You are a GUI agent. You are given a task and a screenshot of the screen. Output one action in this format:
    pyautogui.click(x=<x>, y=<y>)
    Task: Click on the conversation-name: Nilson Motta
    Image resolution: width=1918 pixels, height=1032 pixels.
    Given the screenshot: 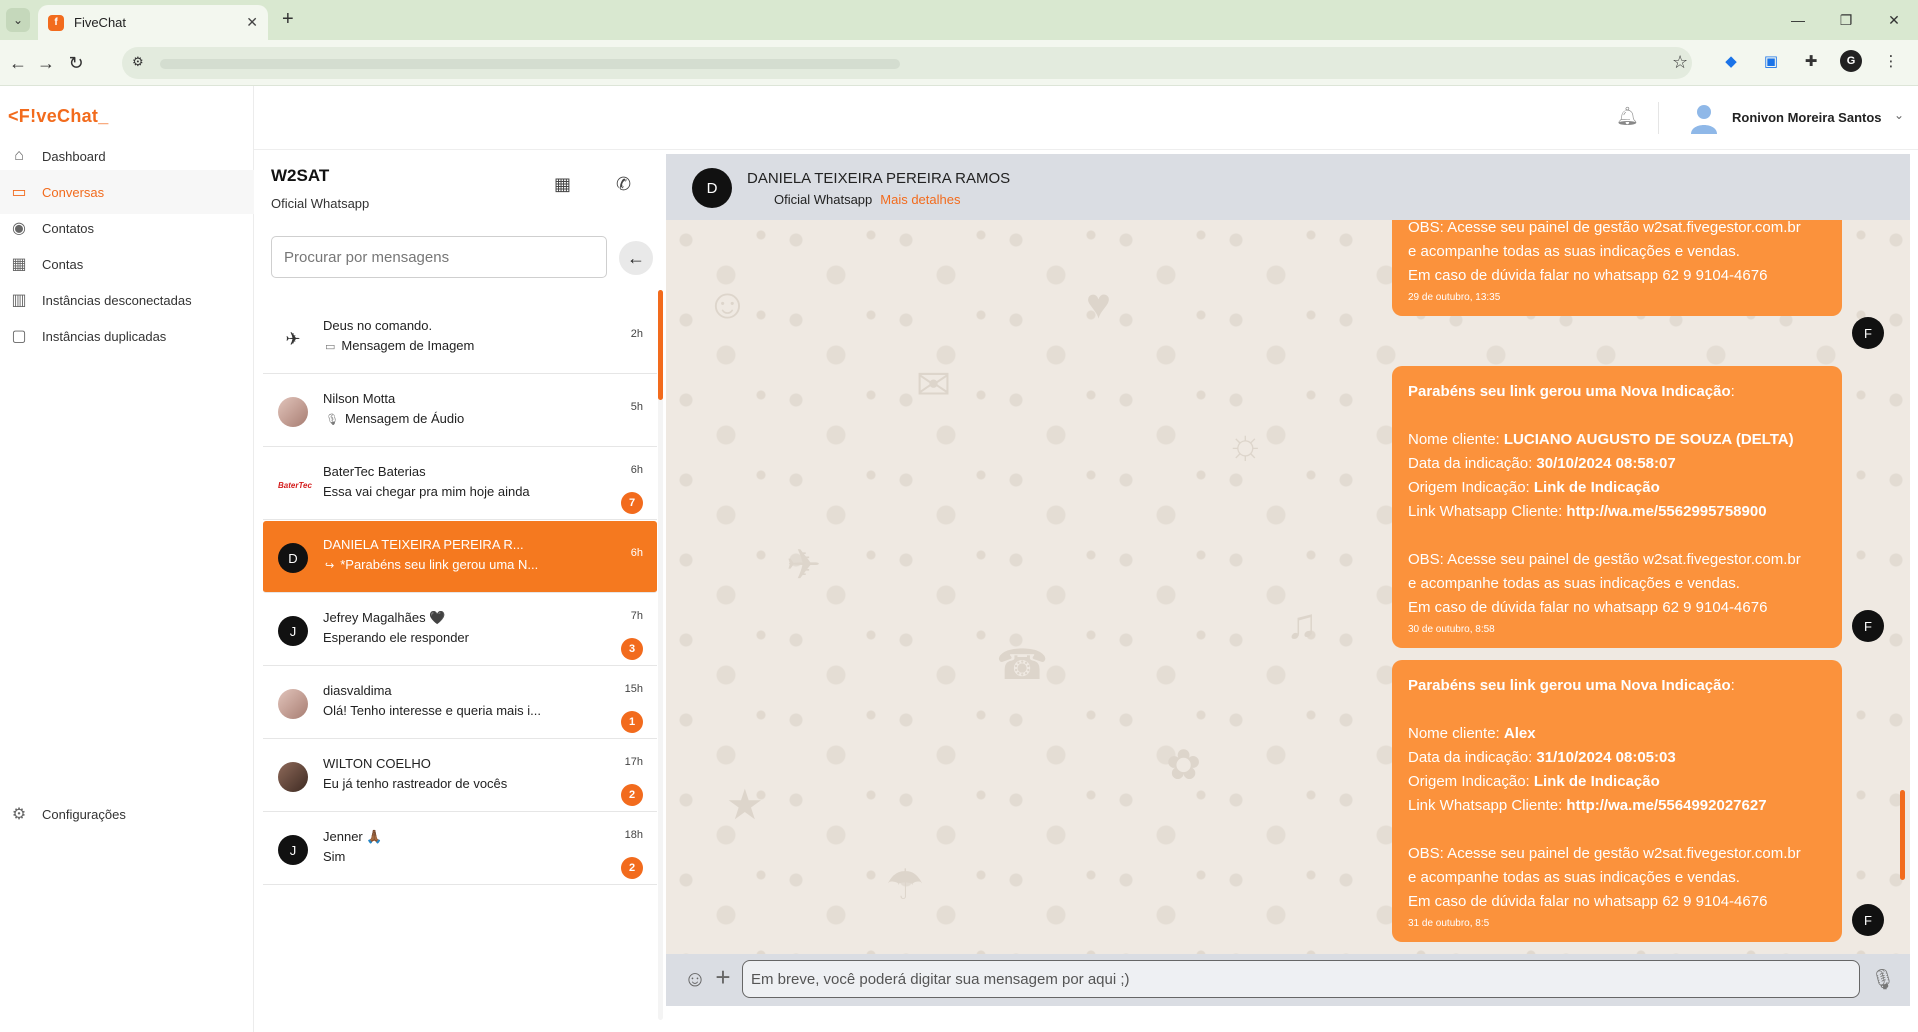 What is the action you would take?
    pyautogui.click(x=359, y=398)
    